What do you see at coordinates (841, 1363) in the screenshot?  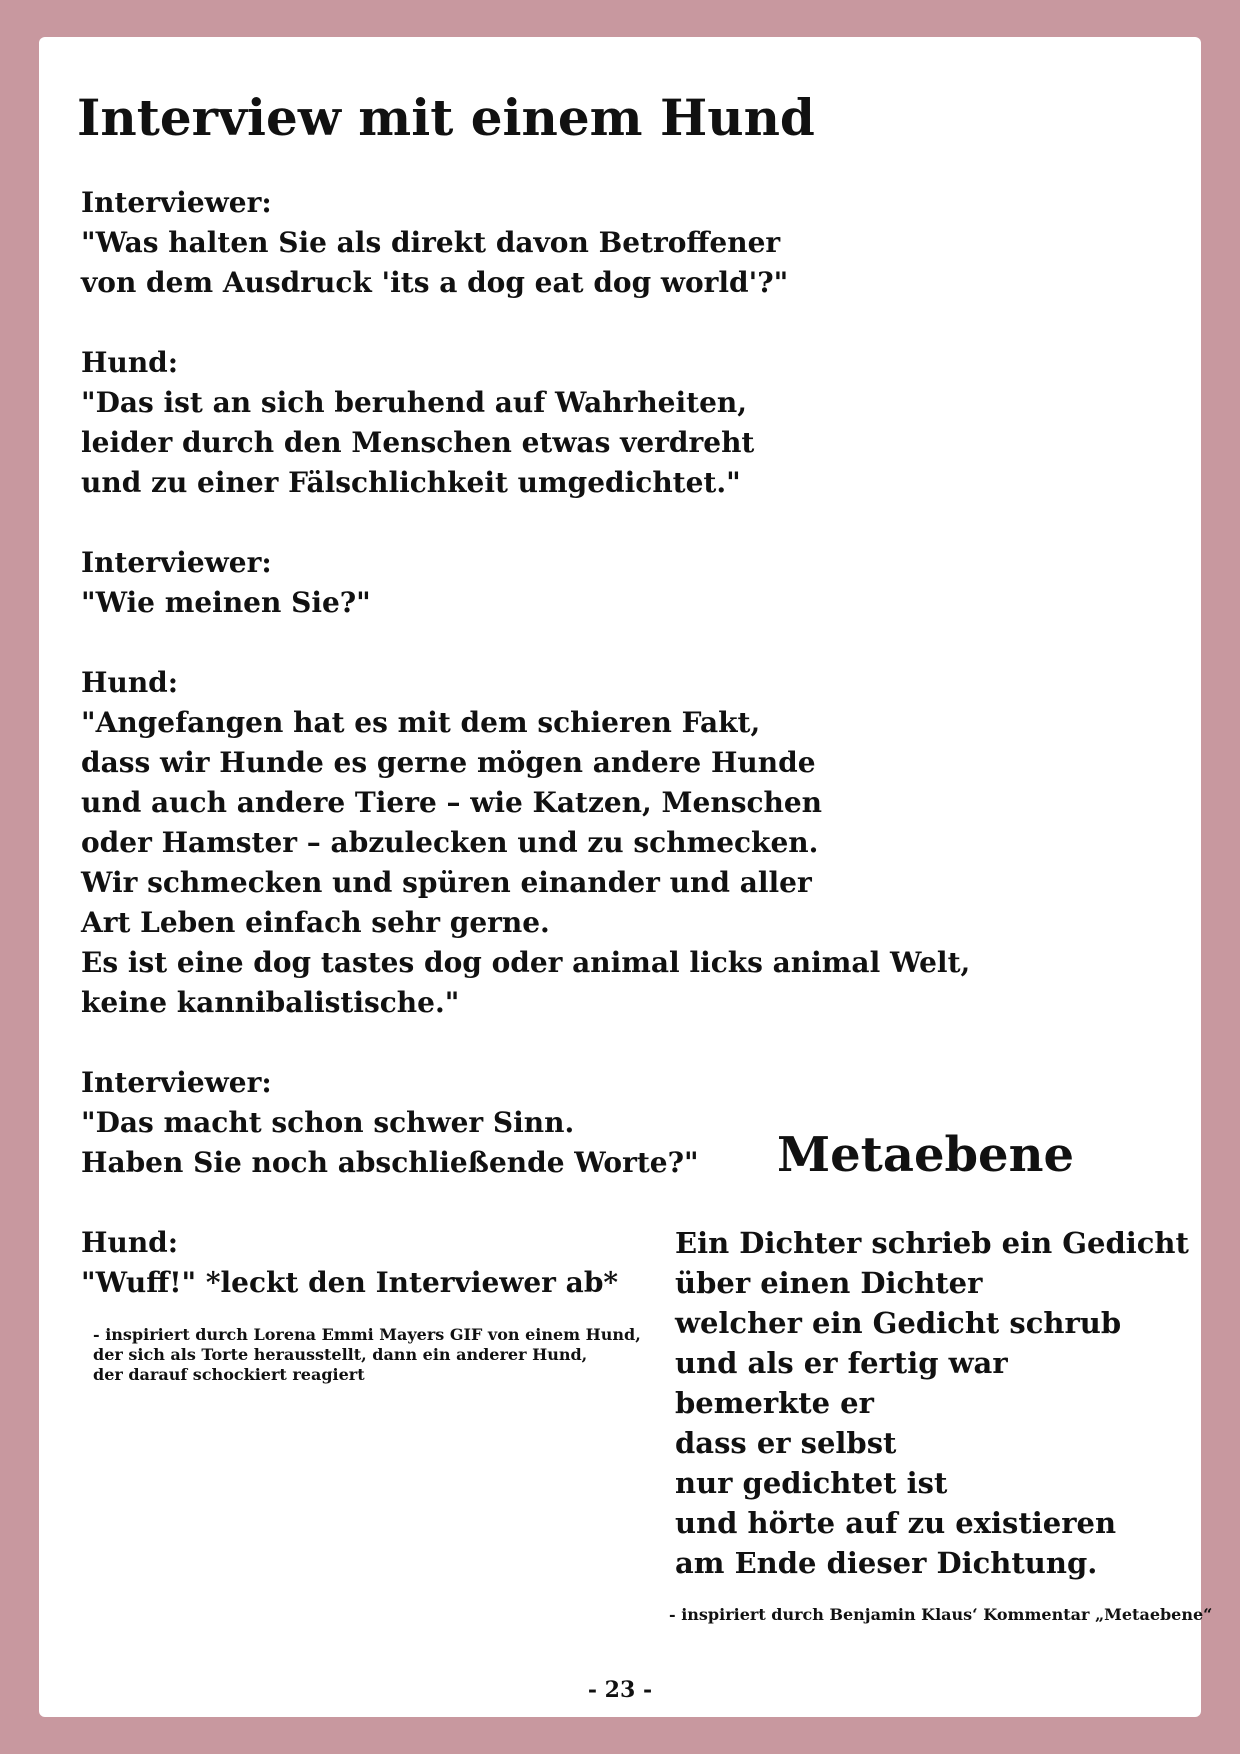 I see `poem-line: und als er fertig war` at bounding box center [841, 1363].